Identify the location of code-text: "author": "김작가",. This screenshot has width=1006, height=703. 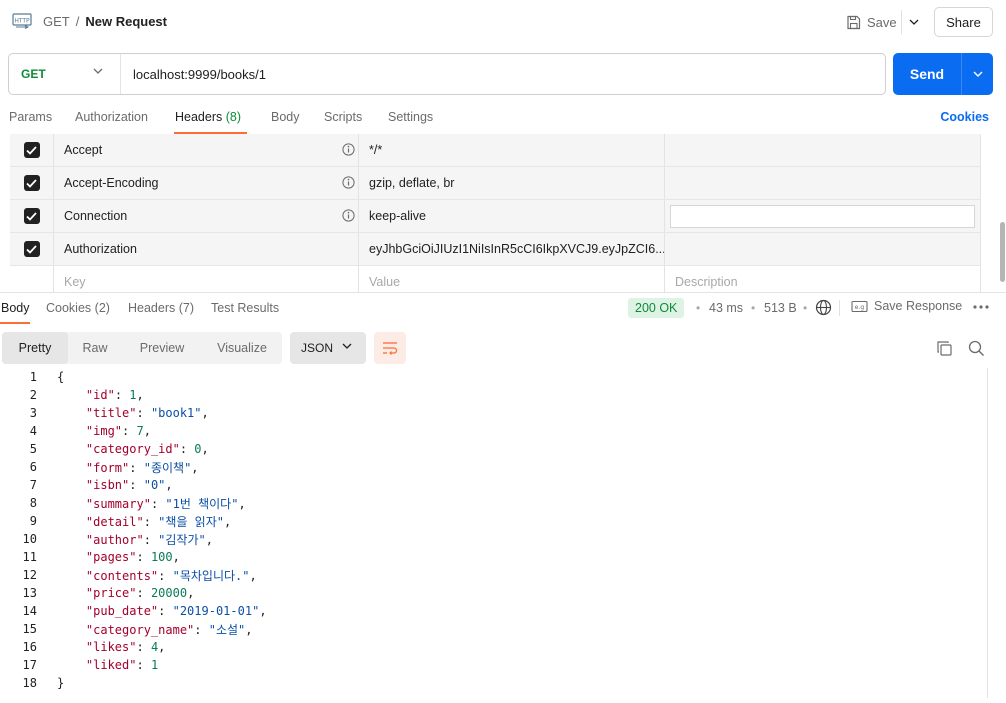
(149, 539).